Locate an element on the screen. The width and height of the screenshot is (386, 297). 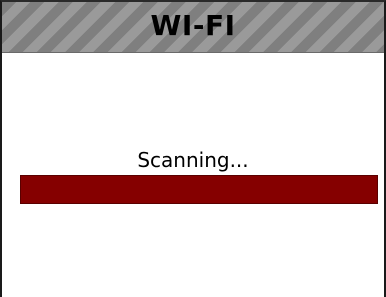
scan-progress-fill is located at coordinates (199, 189).